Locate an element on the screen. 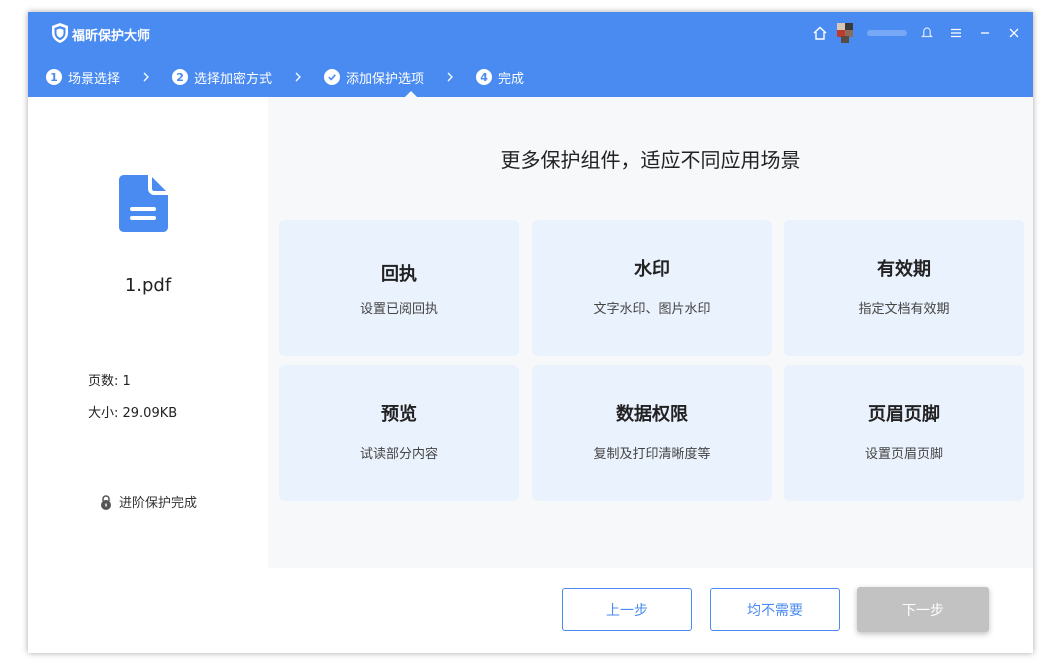 The height and width of the screenshot is (664, 1049). avatar is located at coordinates (849, 33).